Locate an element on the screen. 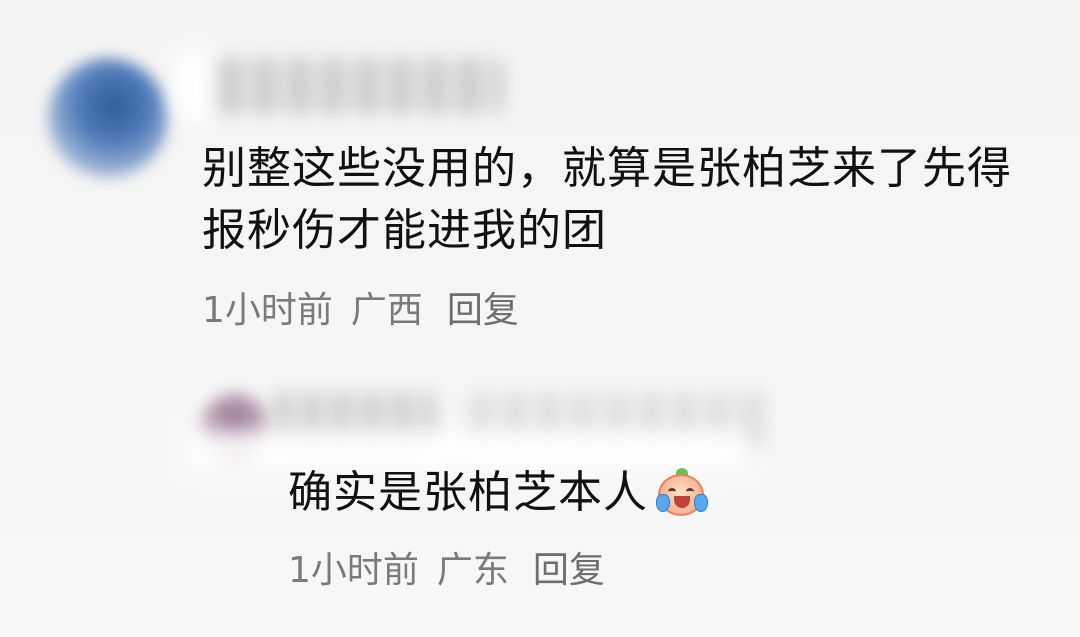  username-blurred is located at coordinates (345, 86).